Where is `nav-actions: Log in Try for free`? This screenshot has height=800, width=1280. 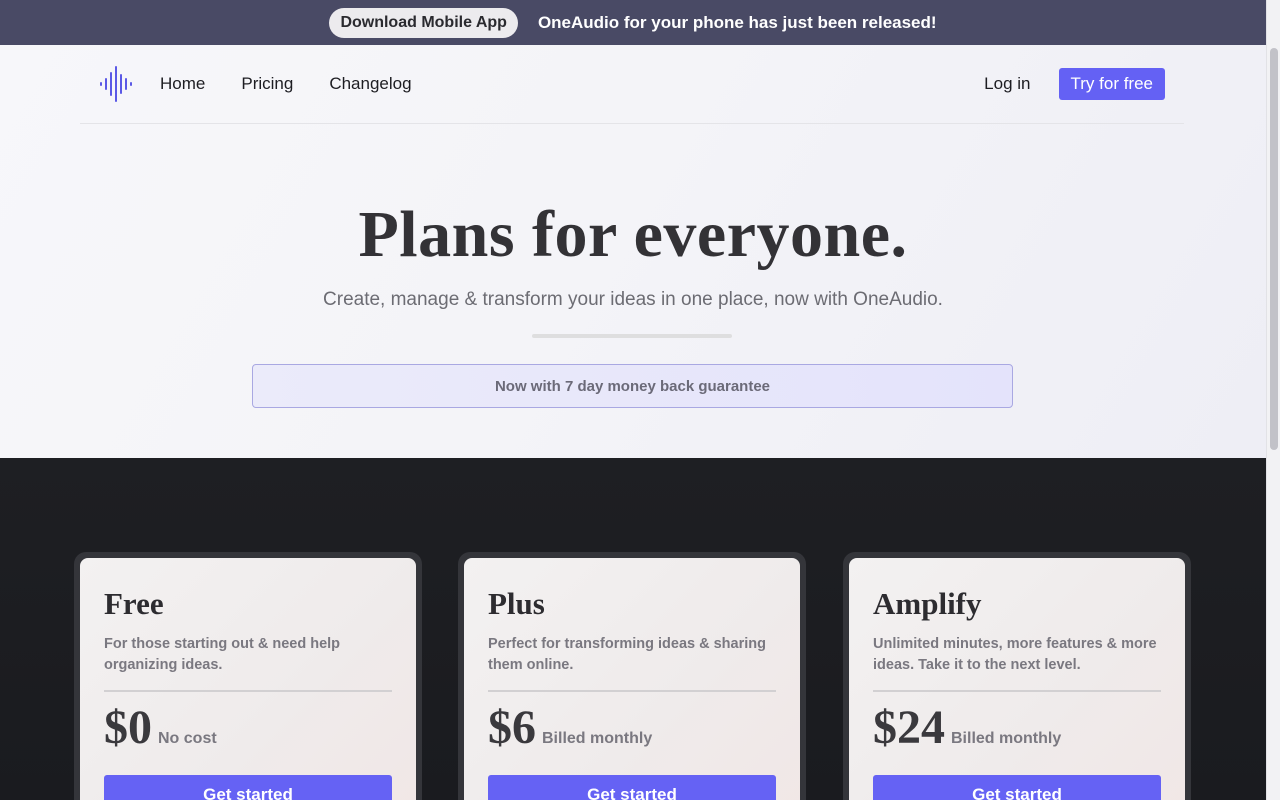
nav-actions: Log in Try for free is located at coordinates (1074, 84).